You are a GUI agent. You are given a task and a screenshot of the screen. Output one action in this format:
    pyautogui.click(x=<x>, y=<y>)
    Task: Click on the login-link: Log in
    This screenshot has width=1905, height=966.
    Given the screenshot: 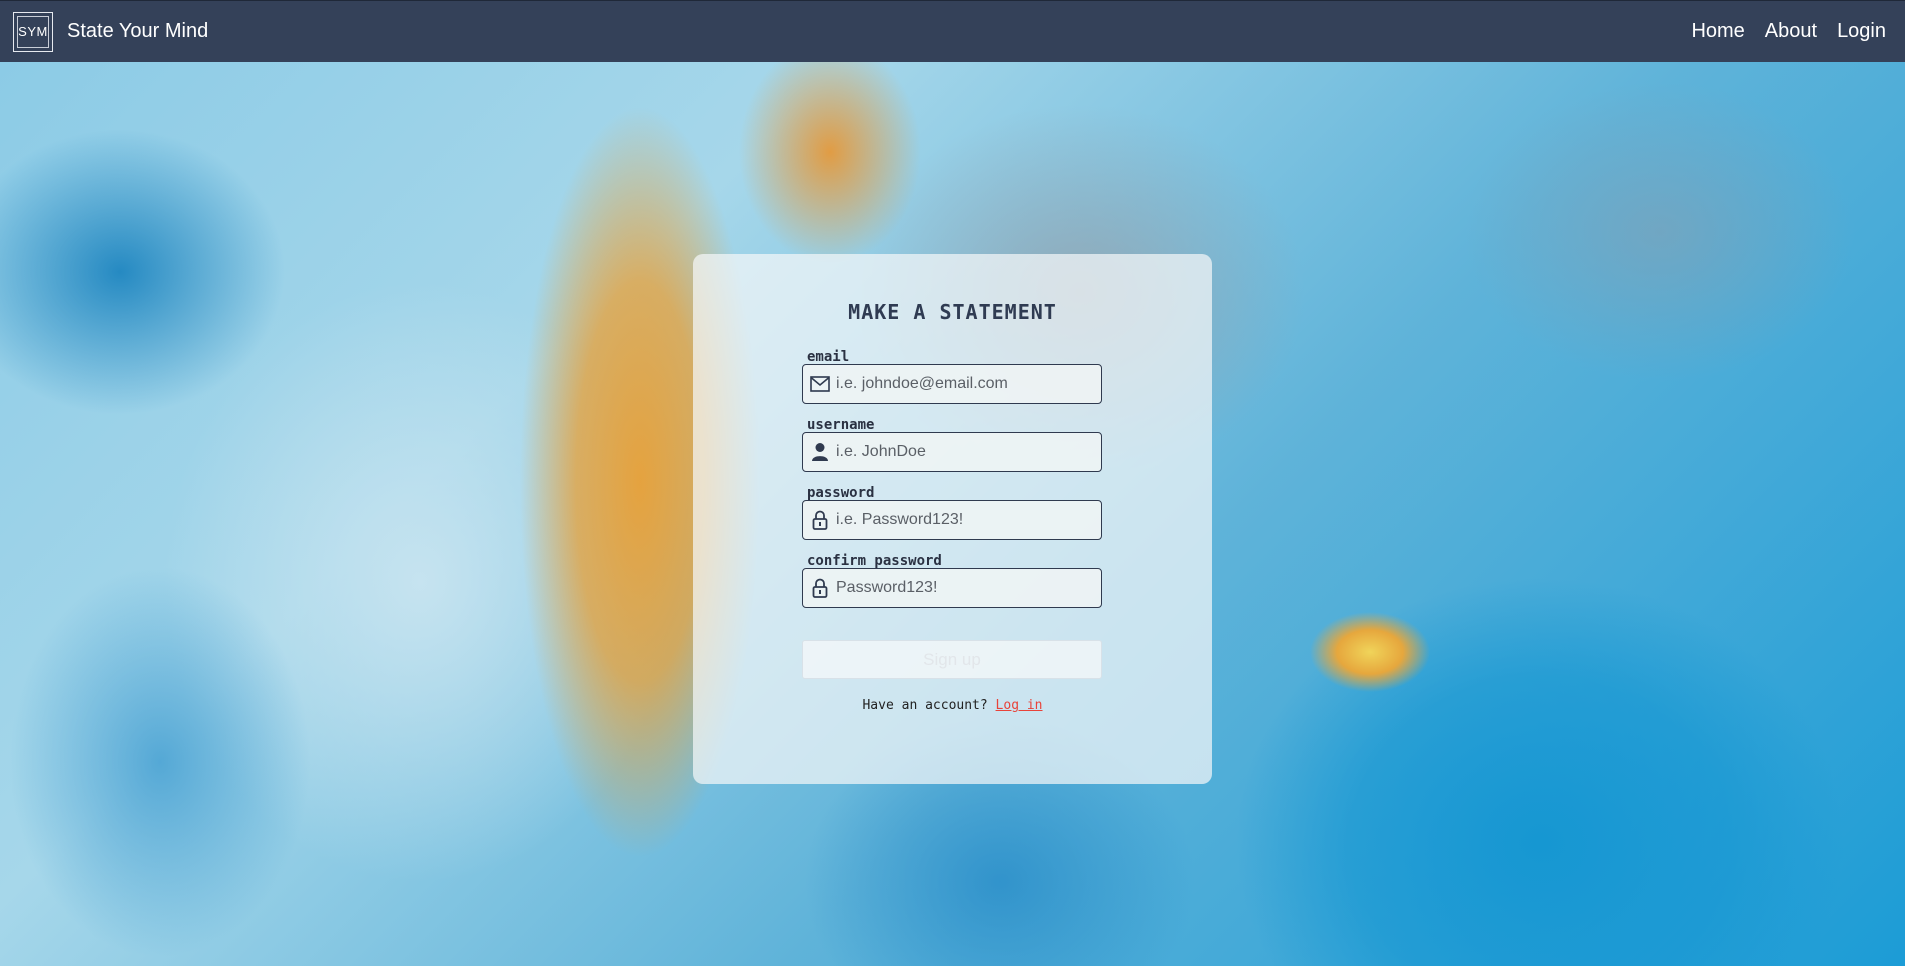 What is the action you would take?
    pyautogui.click(x=1019, y=705)
    